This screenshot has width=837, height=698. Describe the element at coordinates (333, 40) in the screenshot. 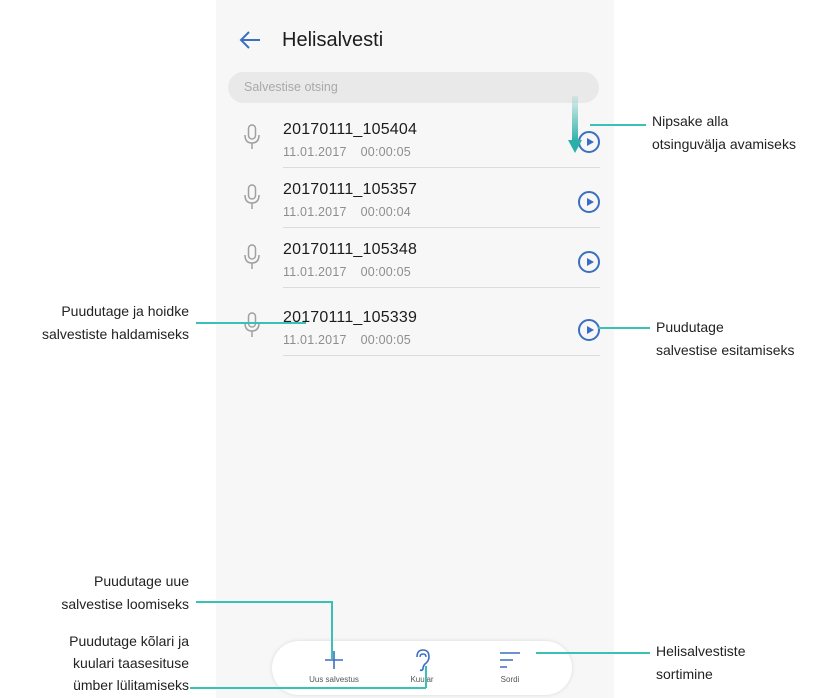

I see `page-title: Helisalvesti` at that location.